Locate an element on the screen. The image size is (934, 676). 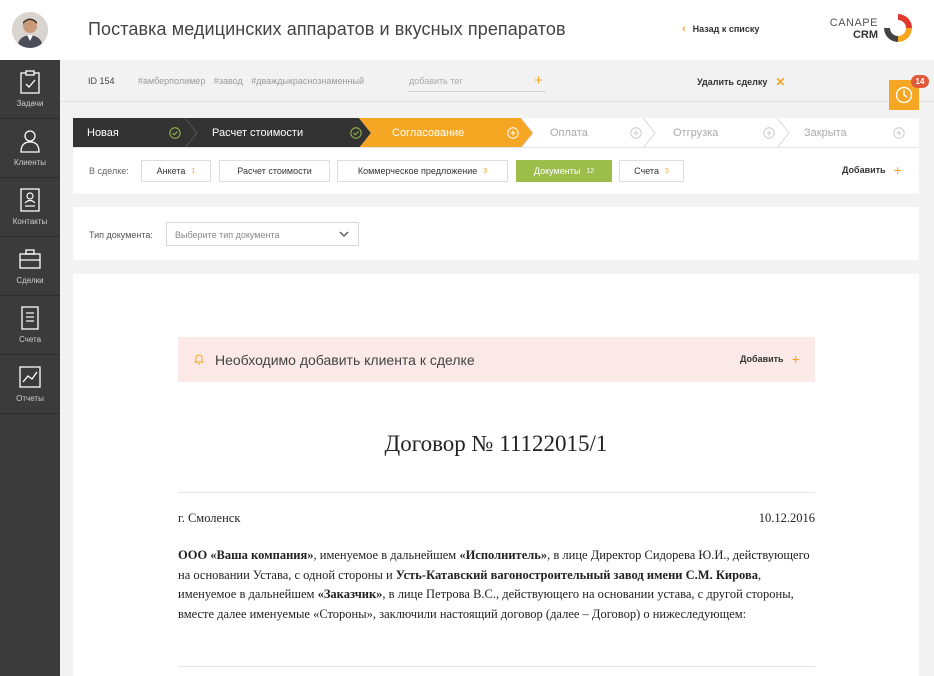
deal-id: ID 154 is located at coordinates (101, 81).